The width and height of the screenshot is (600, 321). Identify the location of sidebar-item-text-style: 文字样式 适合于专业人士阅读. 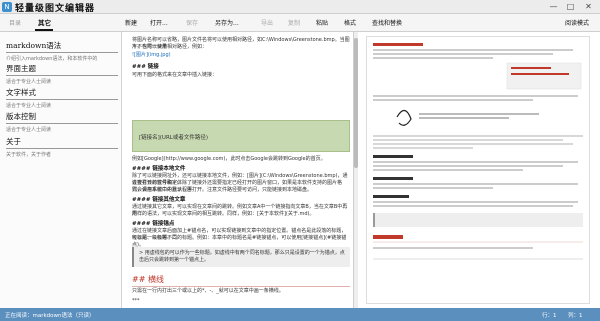
(62, 98).